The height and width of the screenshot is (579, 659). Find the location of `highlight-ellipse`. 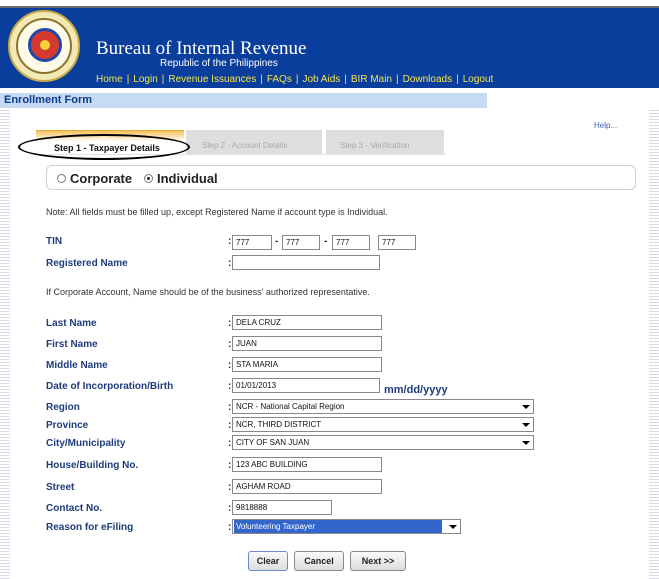

highlight-ellipse is located at coordinates (104, 147).